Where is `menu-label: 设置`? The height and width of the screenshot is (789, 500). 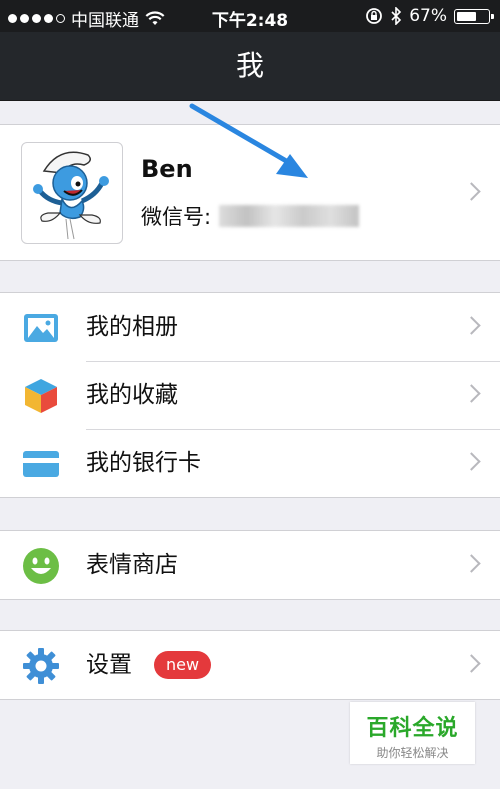 menu-label: 设置 is located at coordinates (109, 665).